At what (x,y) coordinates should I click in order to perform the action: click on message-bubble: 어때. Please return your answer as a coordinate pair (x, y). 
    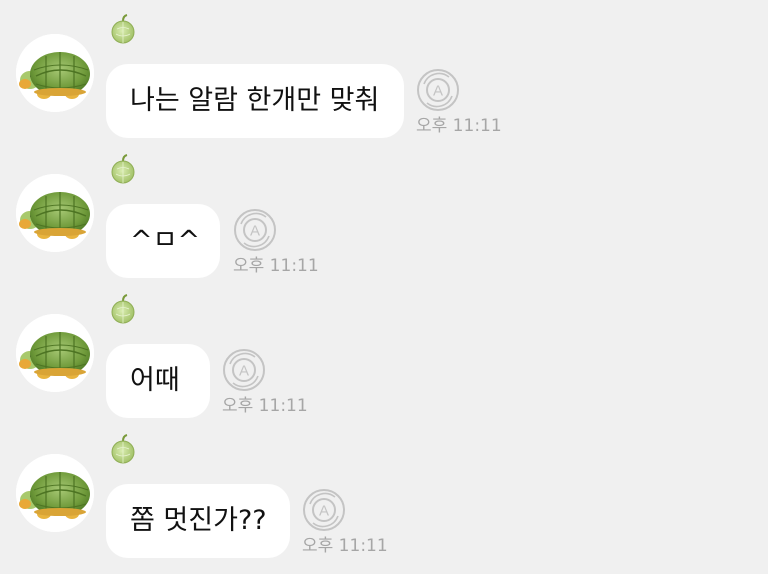
    Looking at the image, I should click on (158, 381).